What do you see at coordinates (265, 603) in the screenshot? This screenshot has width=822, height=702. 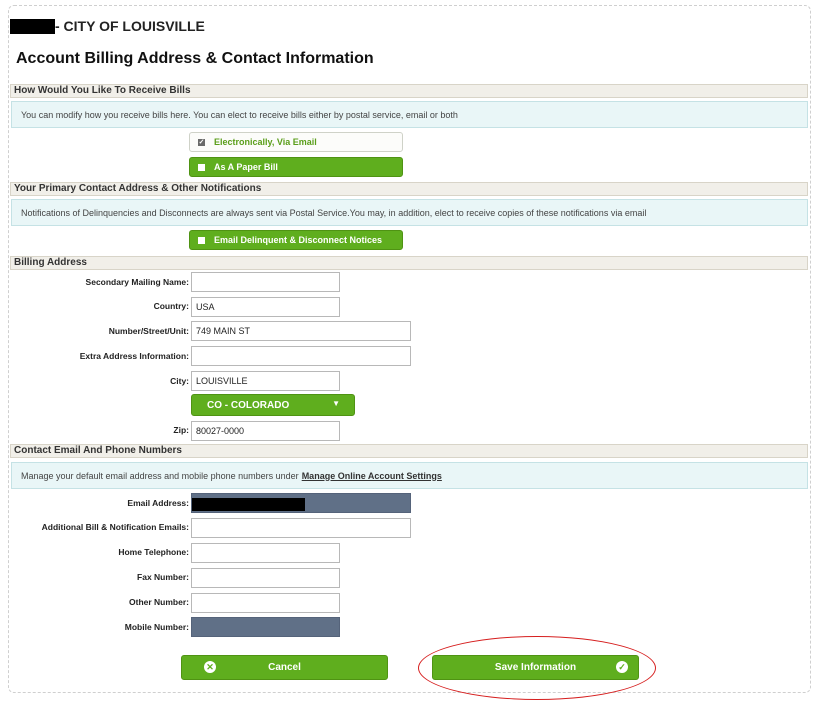 I see `other-number-input` at bounding box center [265, 603].